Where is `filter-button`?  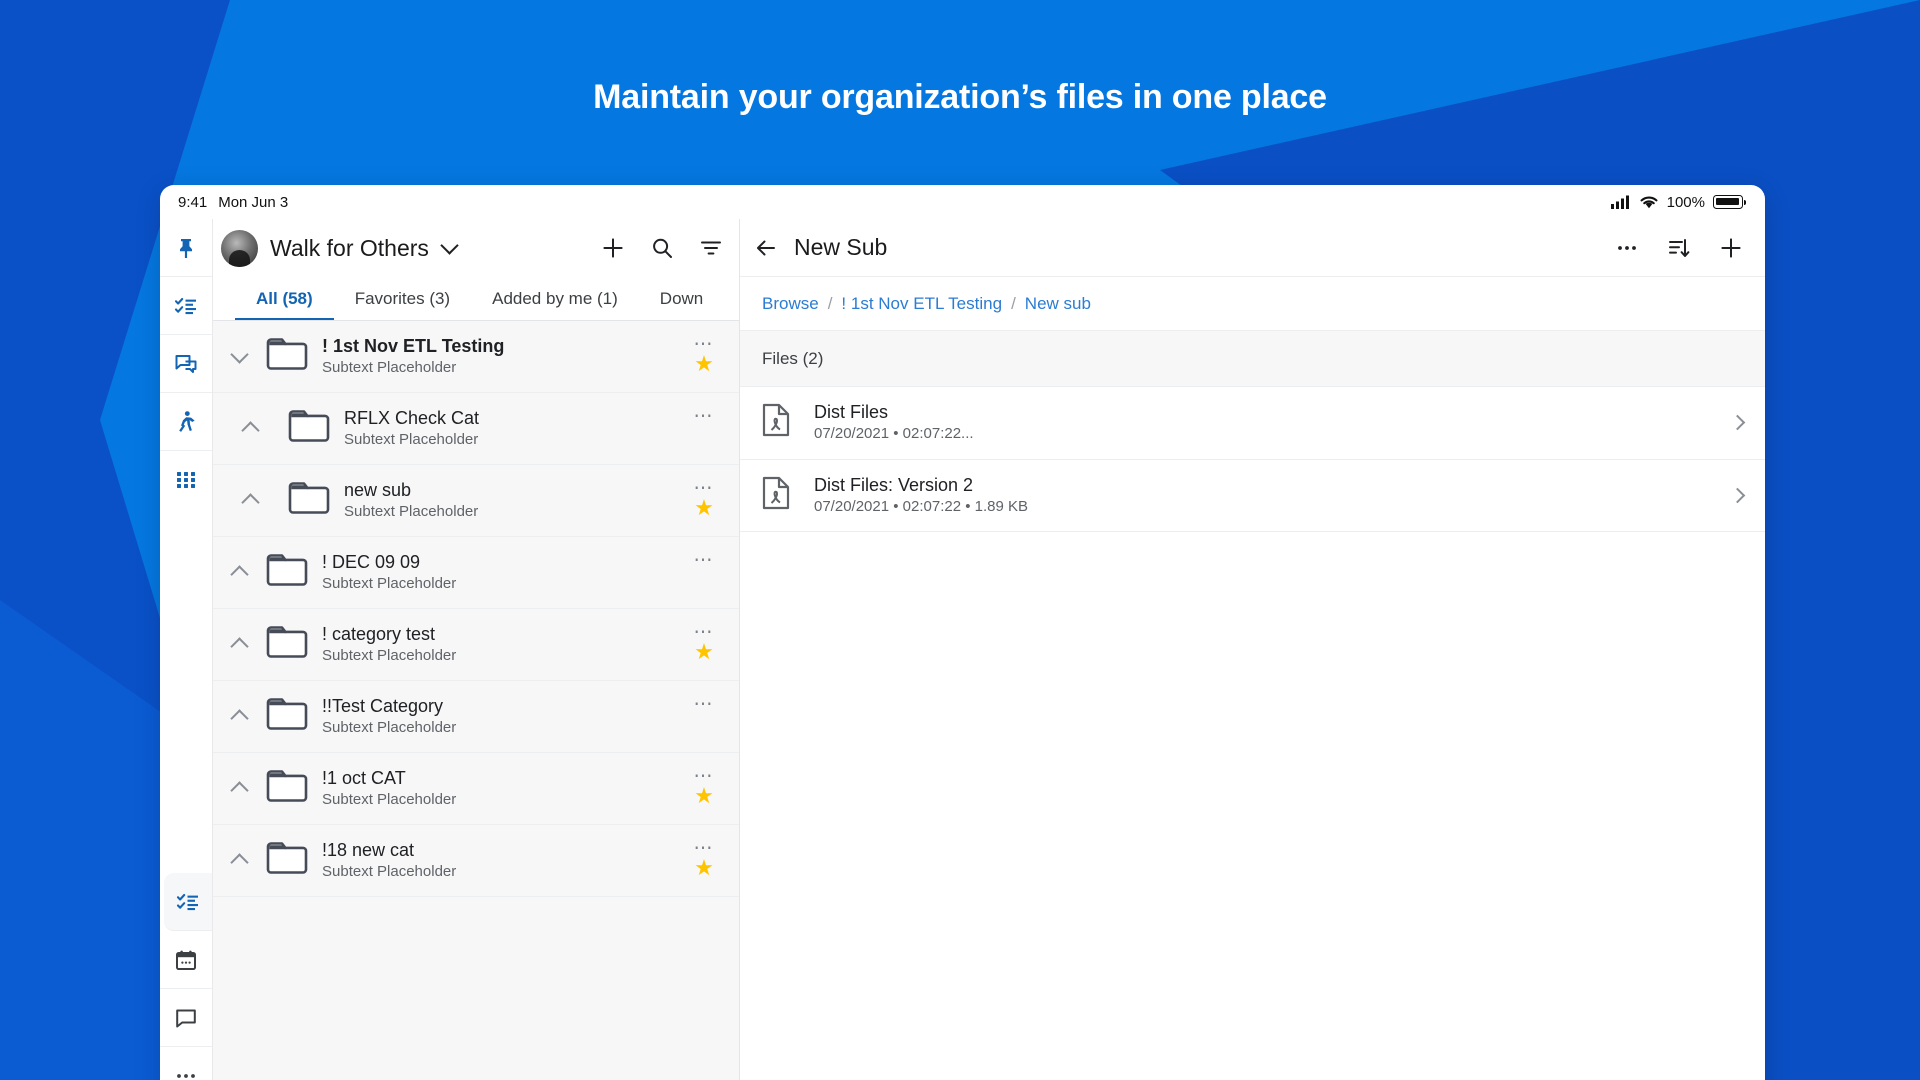 filter-button is located at coordinates (711, 248).